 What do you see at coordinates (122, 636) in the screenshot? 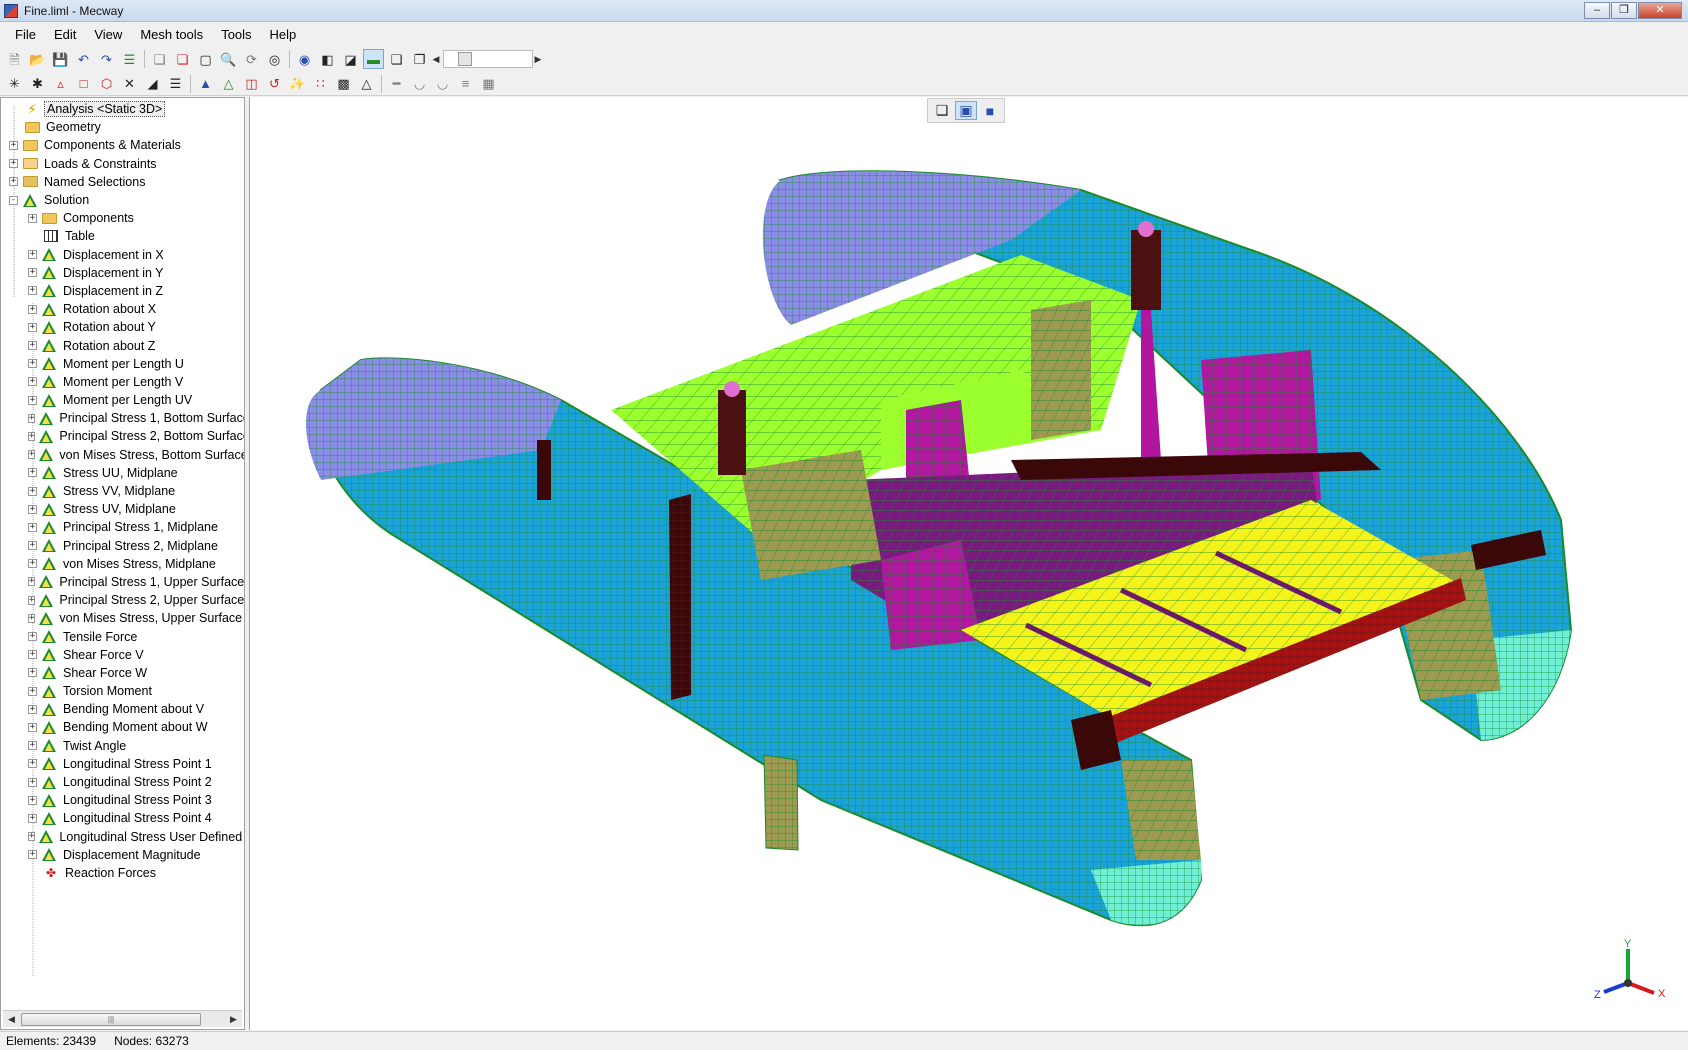
I see `tree-item: + Tensile Force` at bounding box center [122, 636].